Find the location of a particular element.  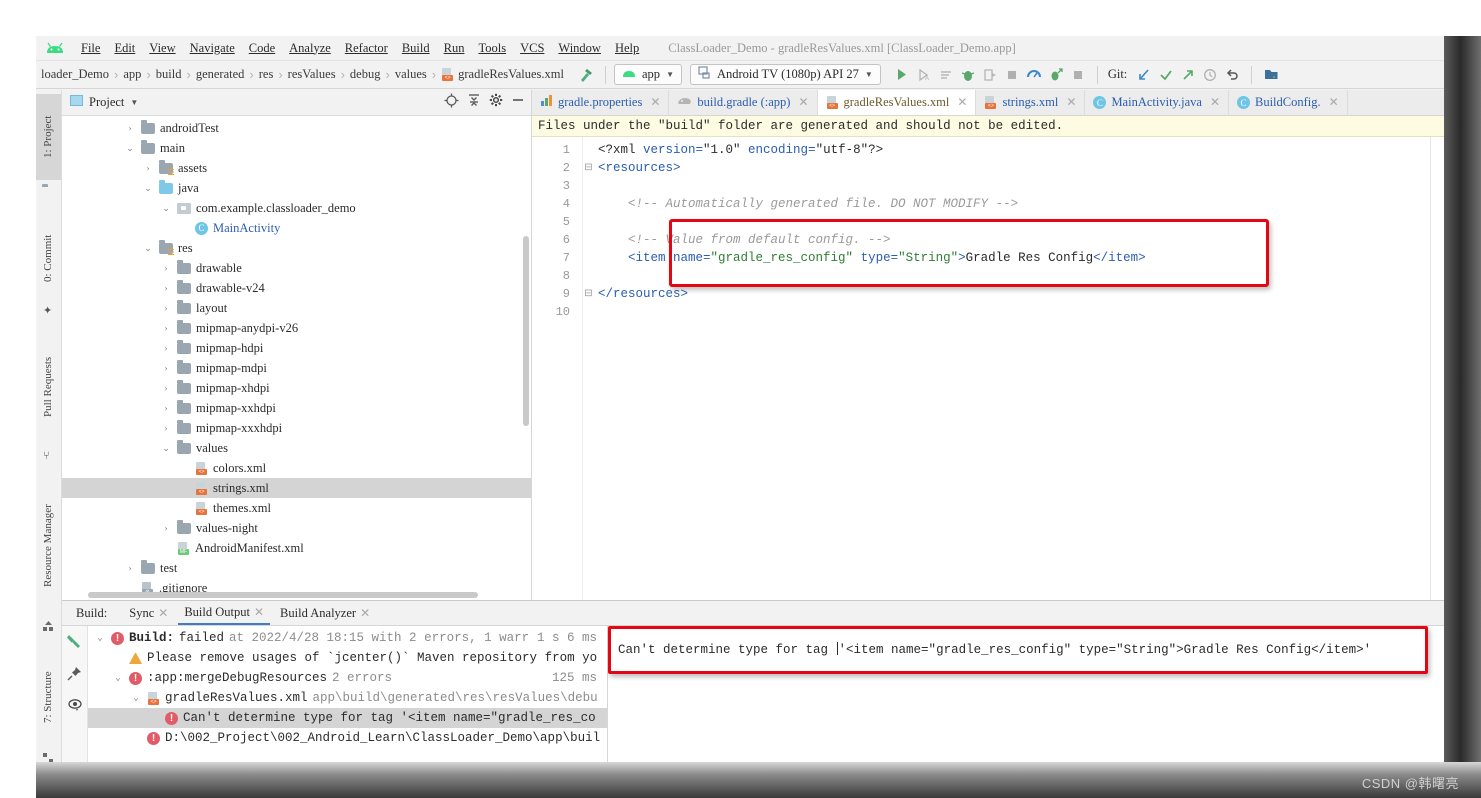

menu-item-window: Window is located at coordinates (579, 48).